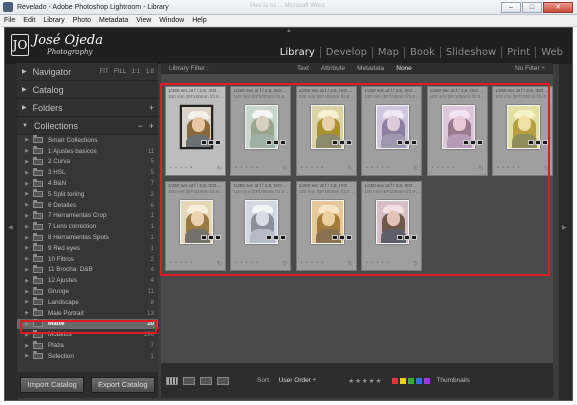 The width and height of the screenshot is (577, 405). What do you see at coordinates (136, 72) in the screenshot?
I see `zoom-1-1: 1:1` at bounding box center [136, 72].